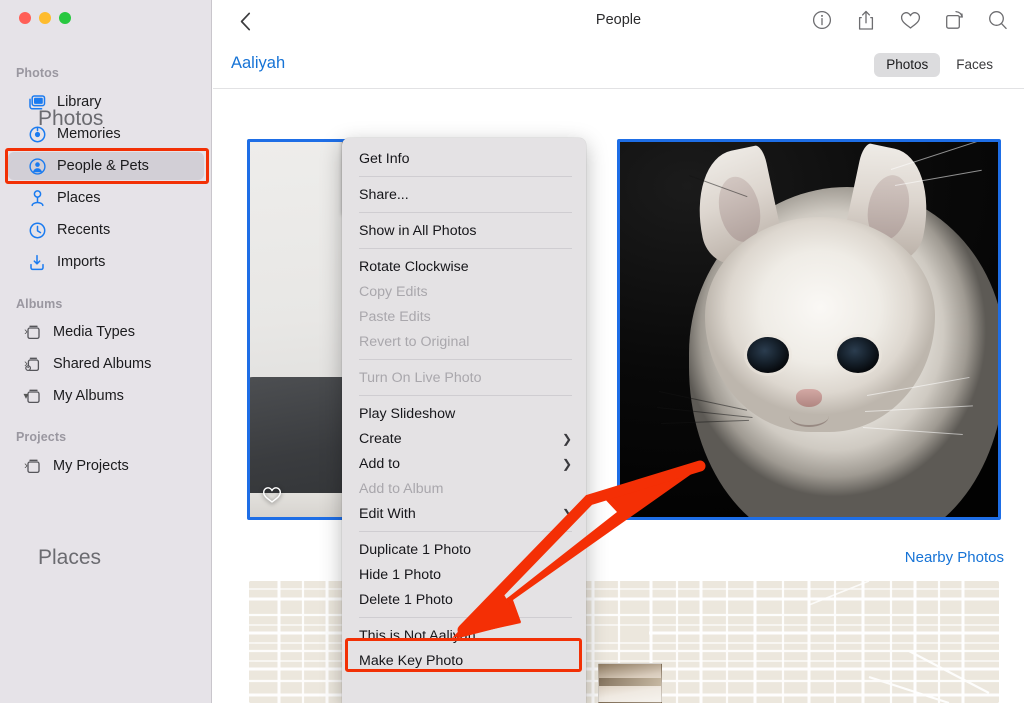 The image size is (1024, 703). Describe the element at coordinates (464, 574) in the screenshot. I see `menu-item-hide-1-photo: Hide 1 Photo` at that location.